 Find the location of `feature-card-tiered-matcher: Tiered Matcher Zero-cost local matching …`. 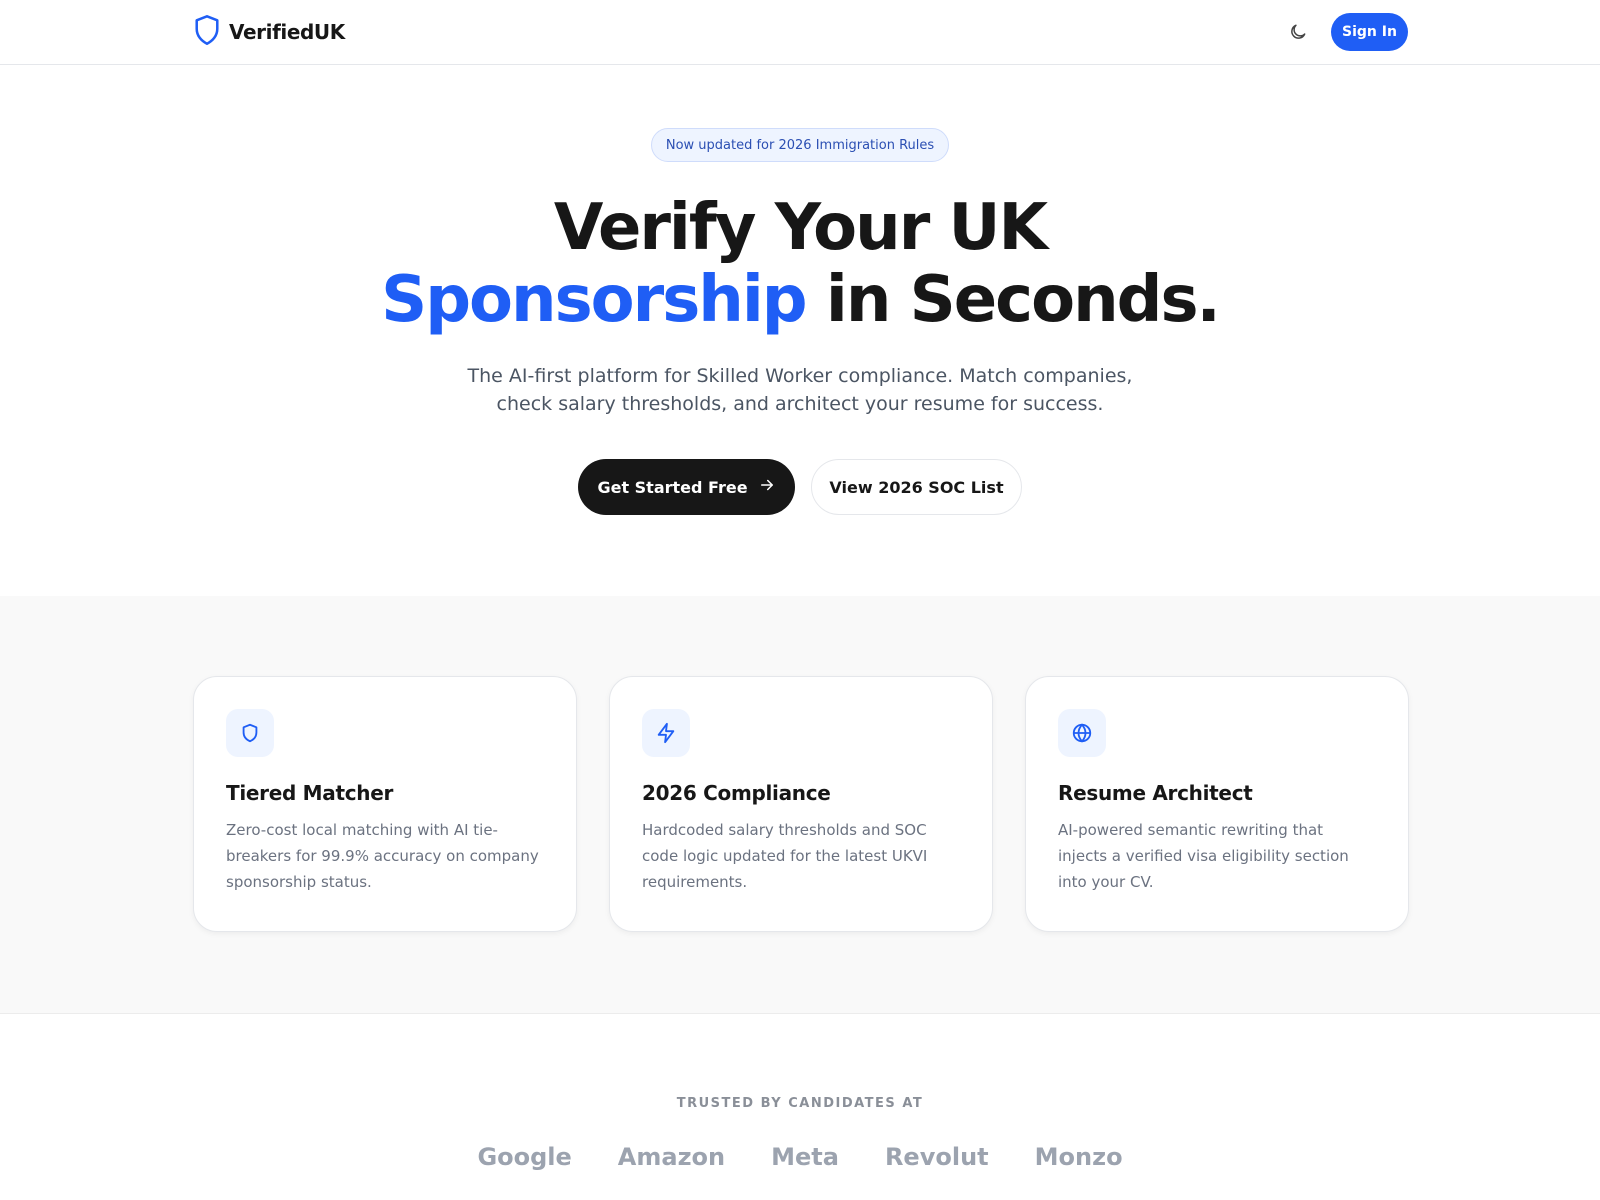

feature-card-tiered-matcher: Tiered Matcher Zero-cost local matching … is located at coordinates (385, 804).